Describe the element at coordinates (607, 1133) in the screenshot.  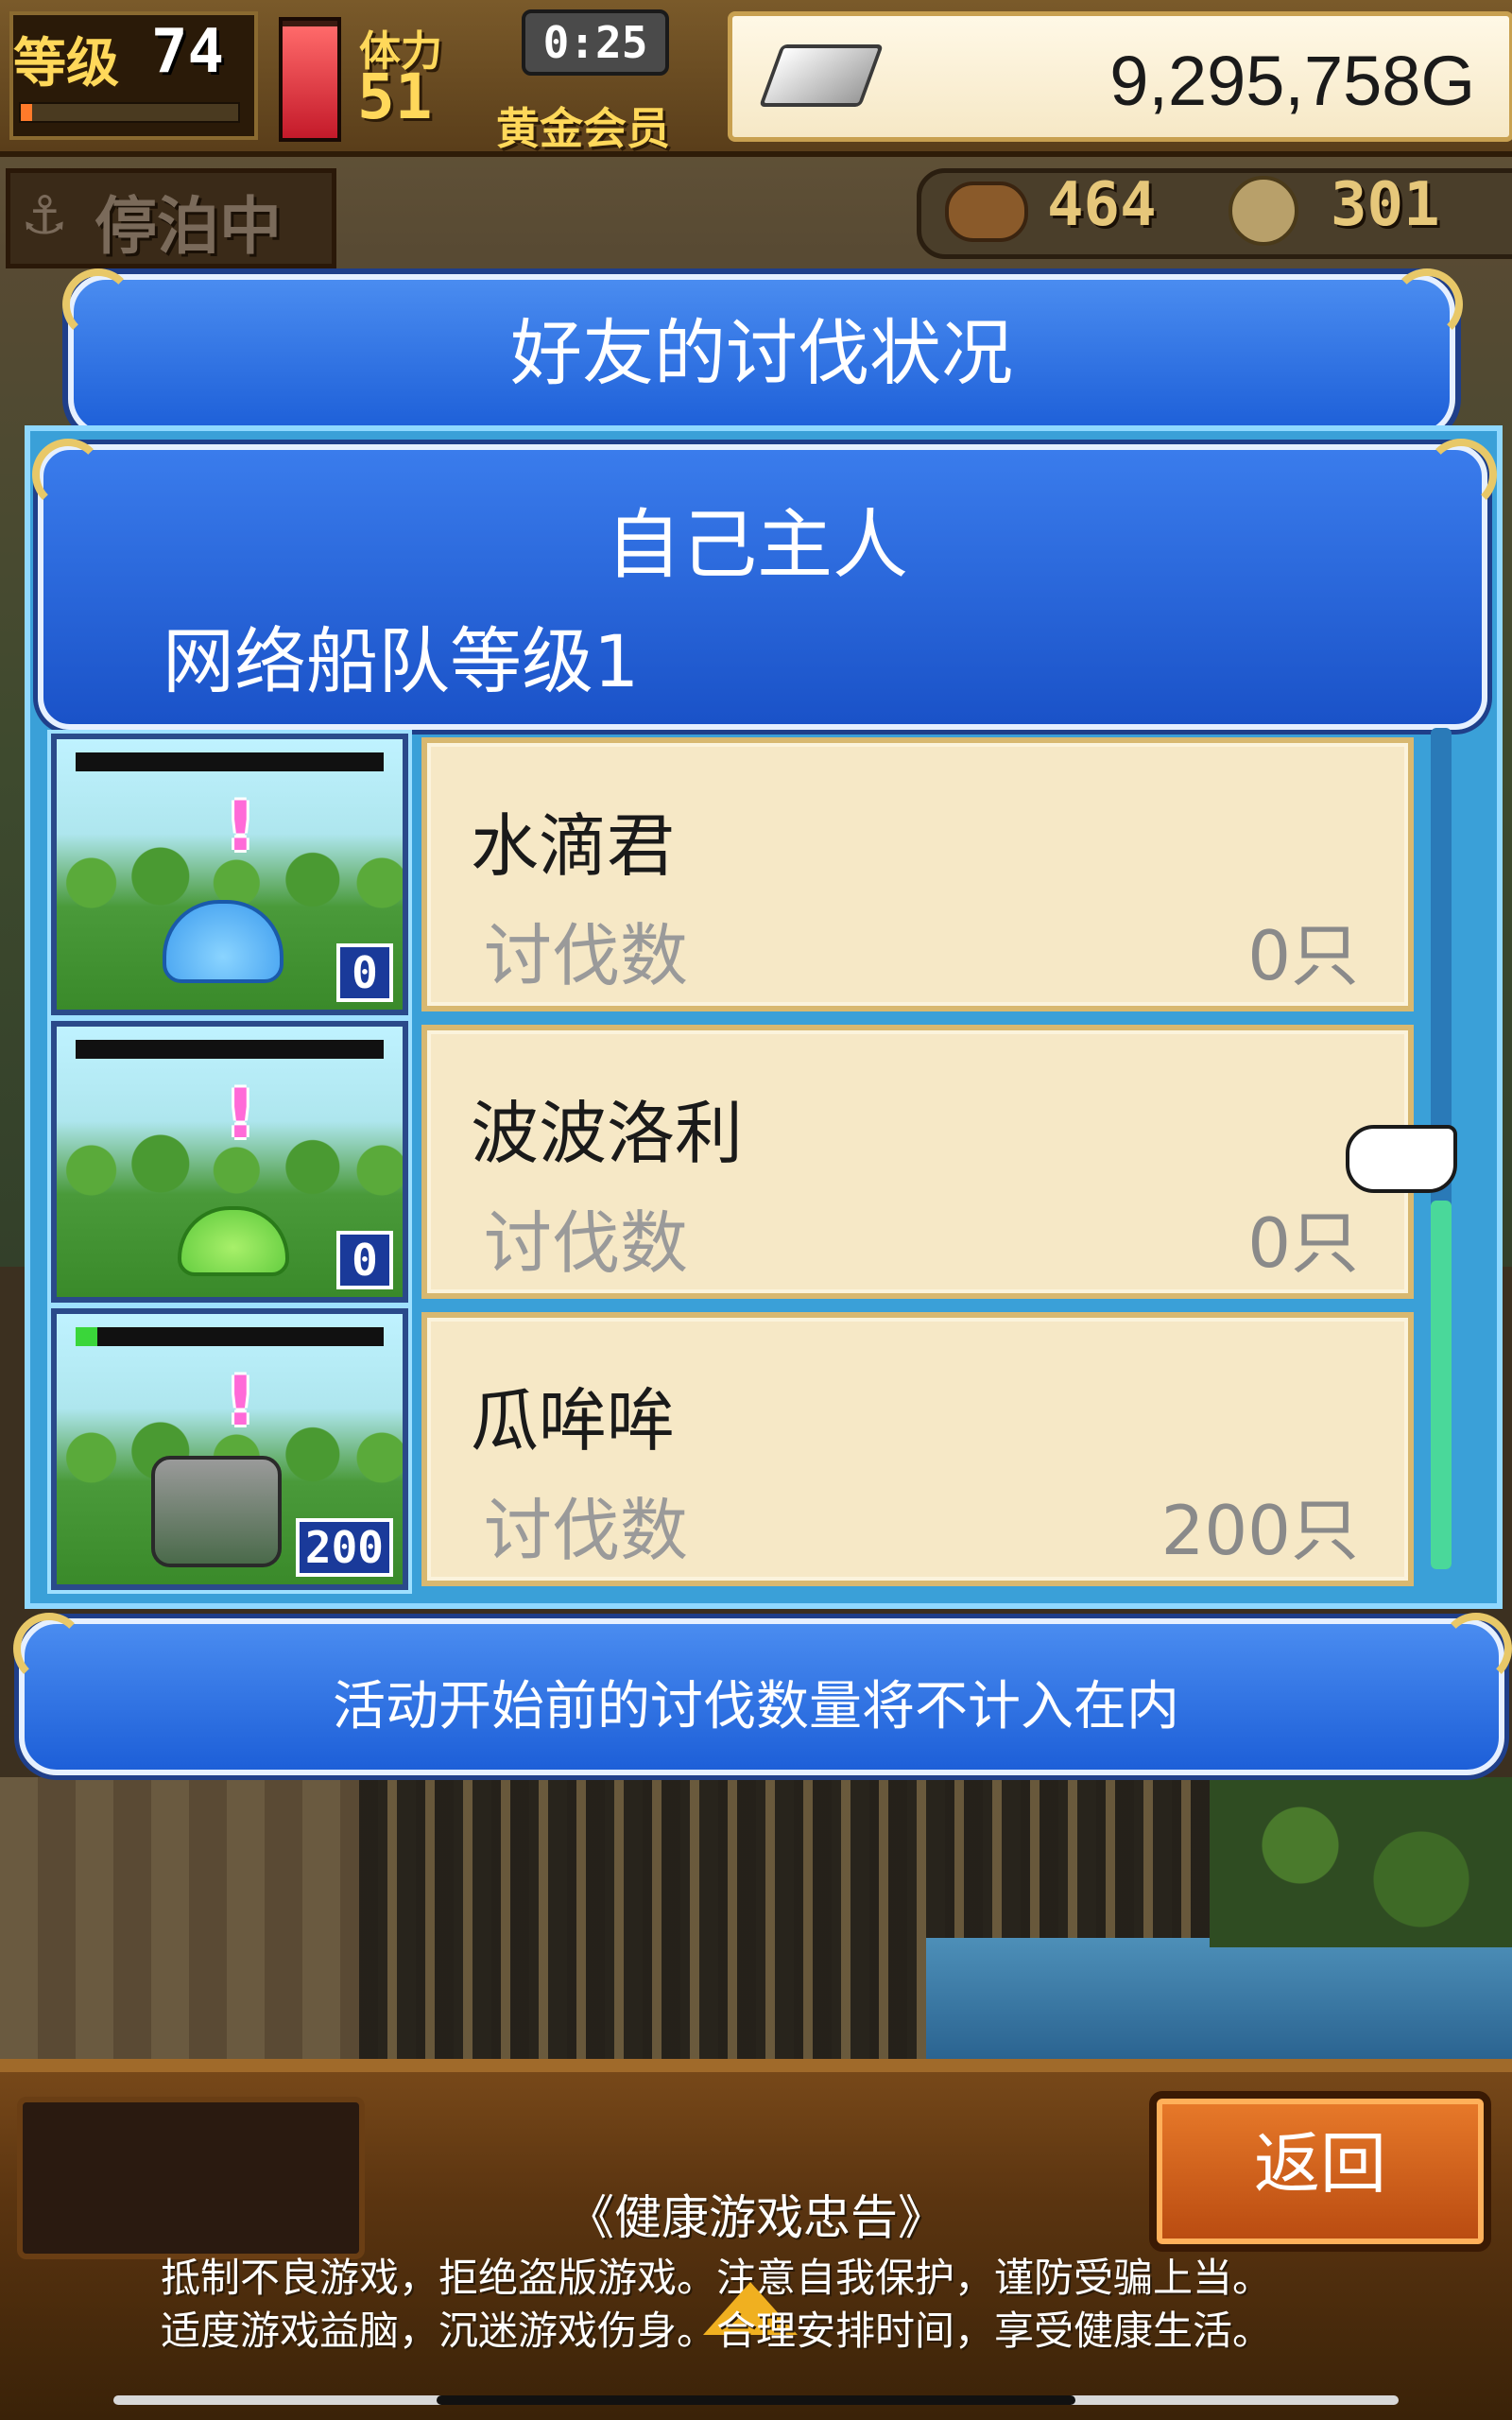
I see `monster-name: 波波洛利` at that location.